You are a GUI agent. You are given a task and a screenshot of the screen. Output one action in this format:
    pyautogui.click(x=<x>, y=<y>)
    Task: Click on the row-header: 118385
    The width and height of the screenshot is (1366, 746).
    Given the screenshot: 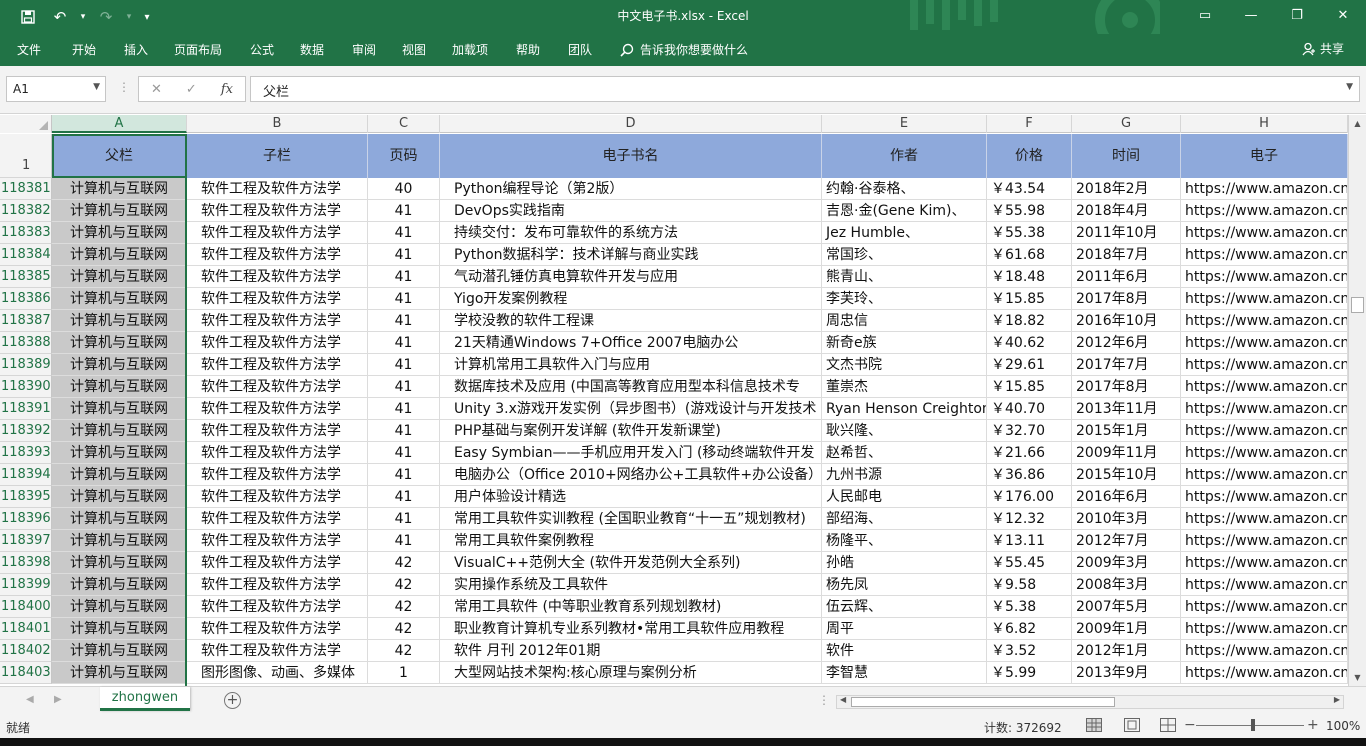 What is the action you would take?
    pyautogui.click(x=26, y=277)
    